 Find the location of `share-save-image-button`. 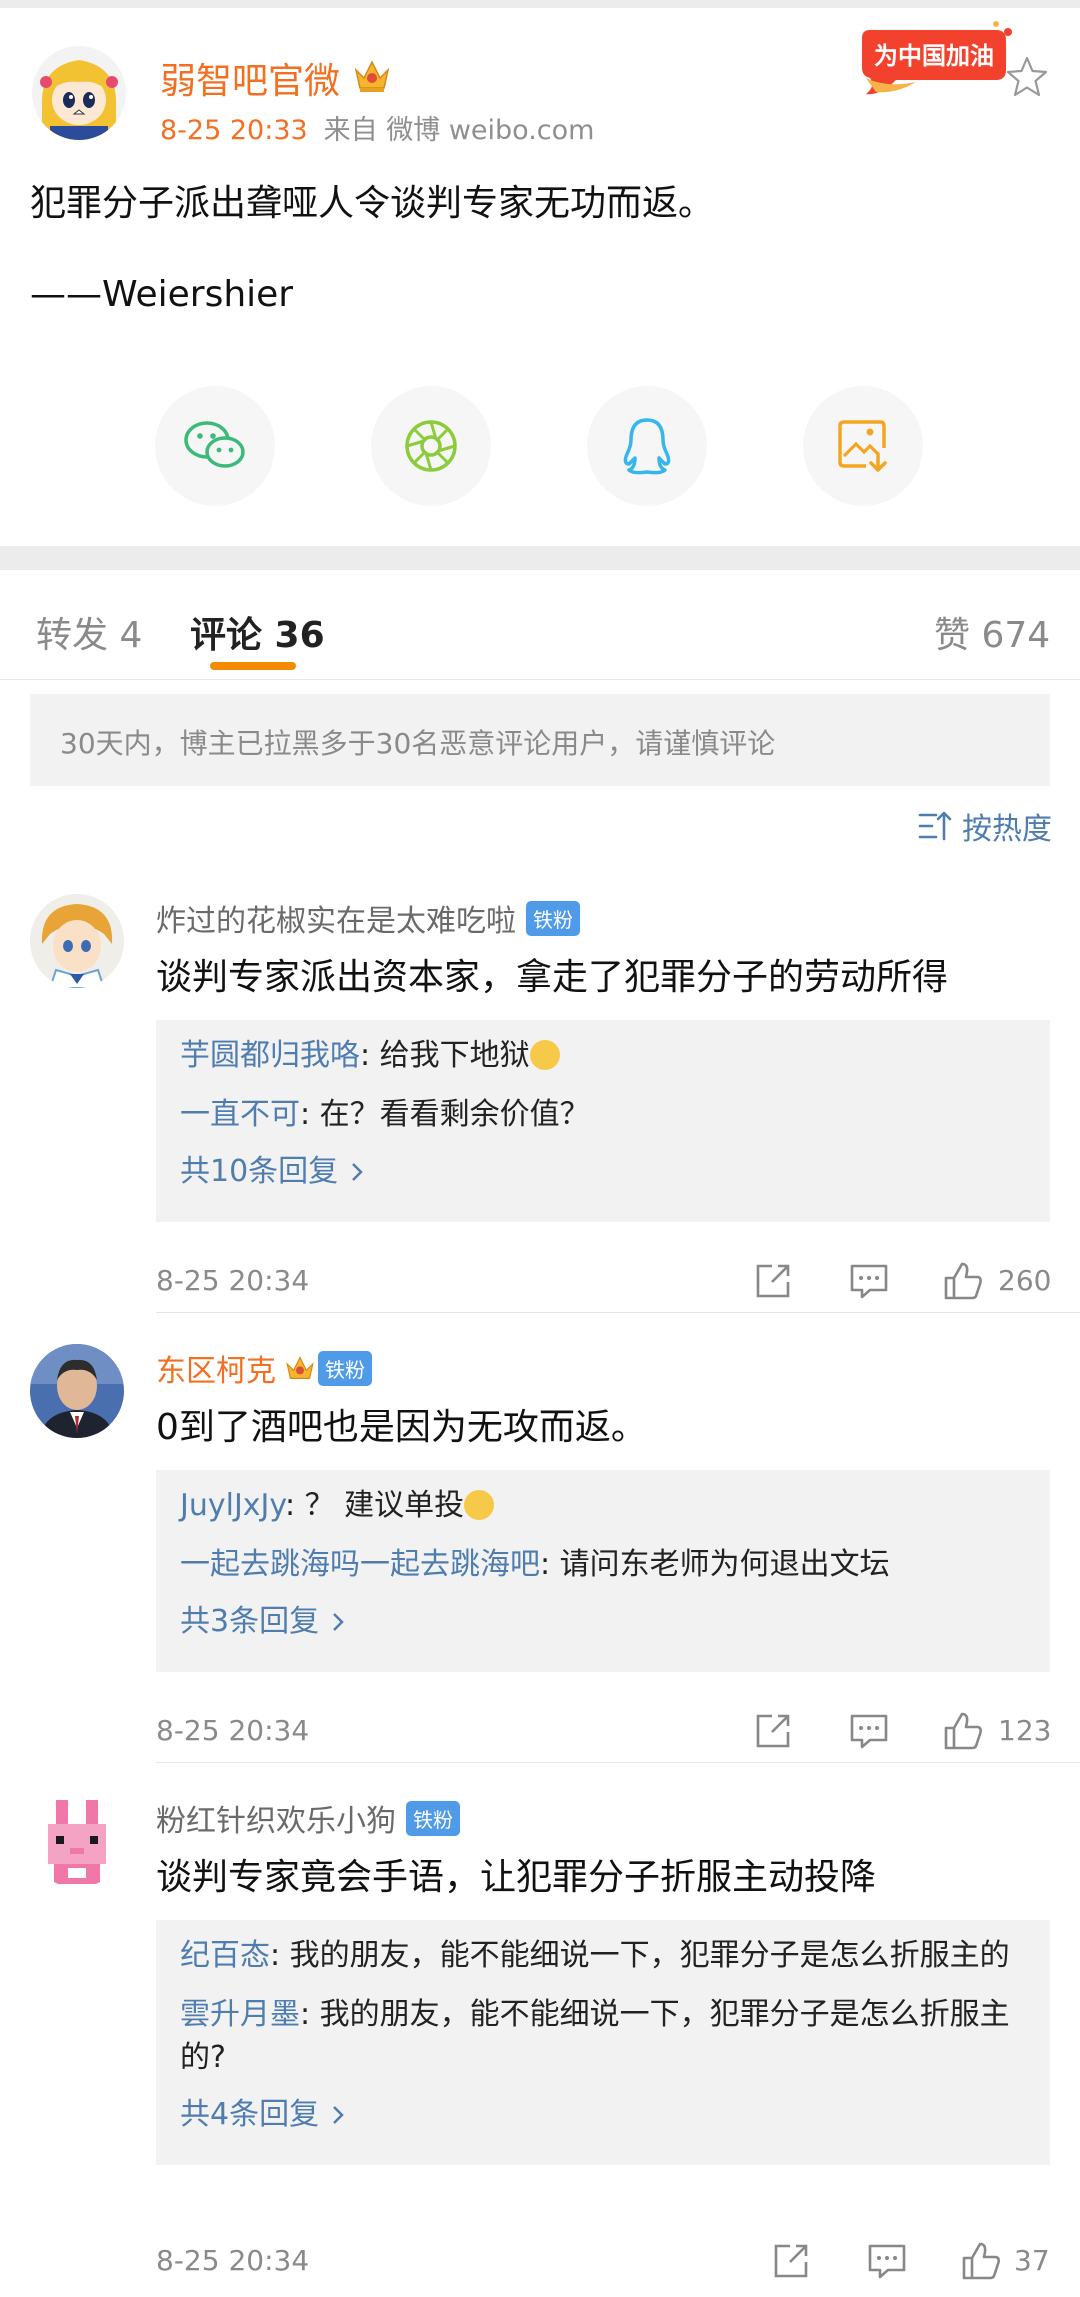

share-save-image-button is located at coordinates (863, 446).